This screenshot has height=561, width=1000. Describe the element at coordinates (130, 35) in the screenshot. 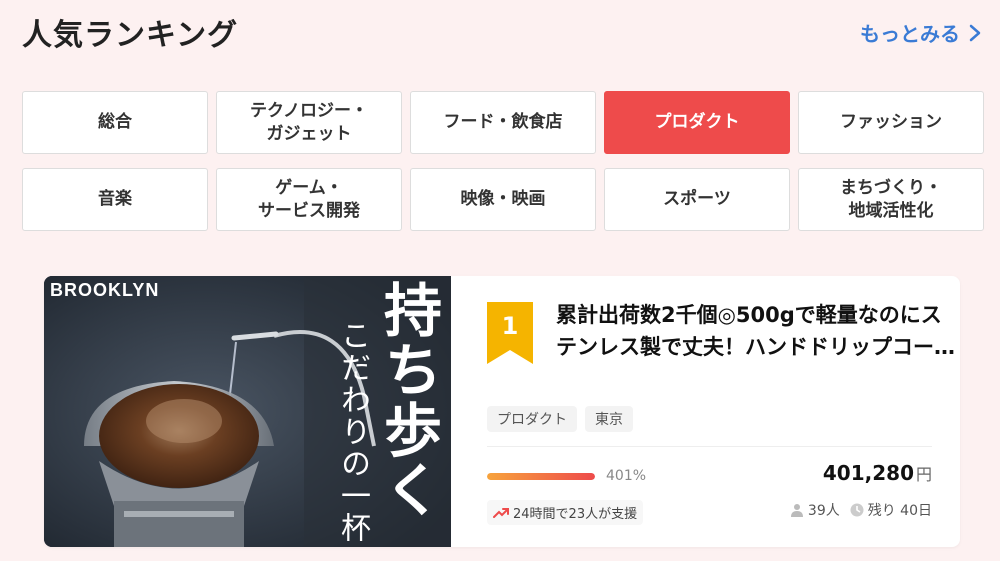

I see `page-title: 人気ランキング` at that location.